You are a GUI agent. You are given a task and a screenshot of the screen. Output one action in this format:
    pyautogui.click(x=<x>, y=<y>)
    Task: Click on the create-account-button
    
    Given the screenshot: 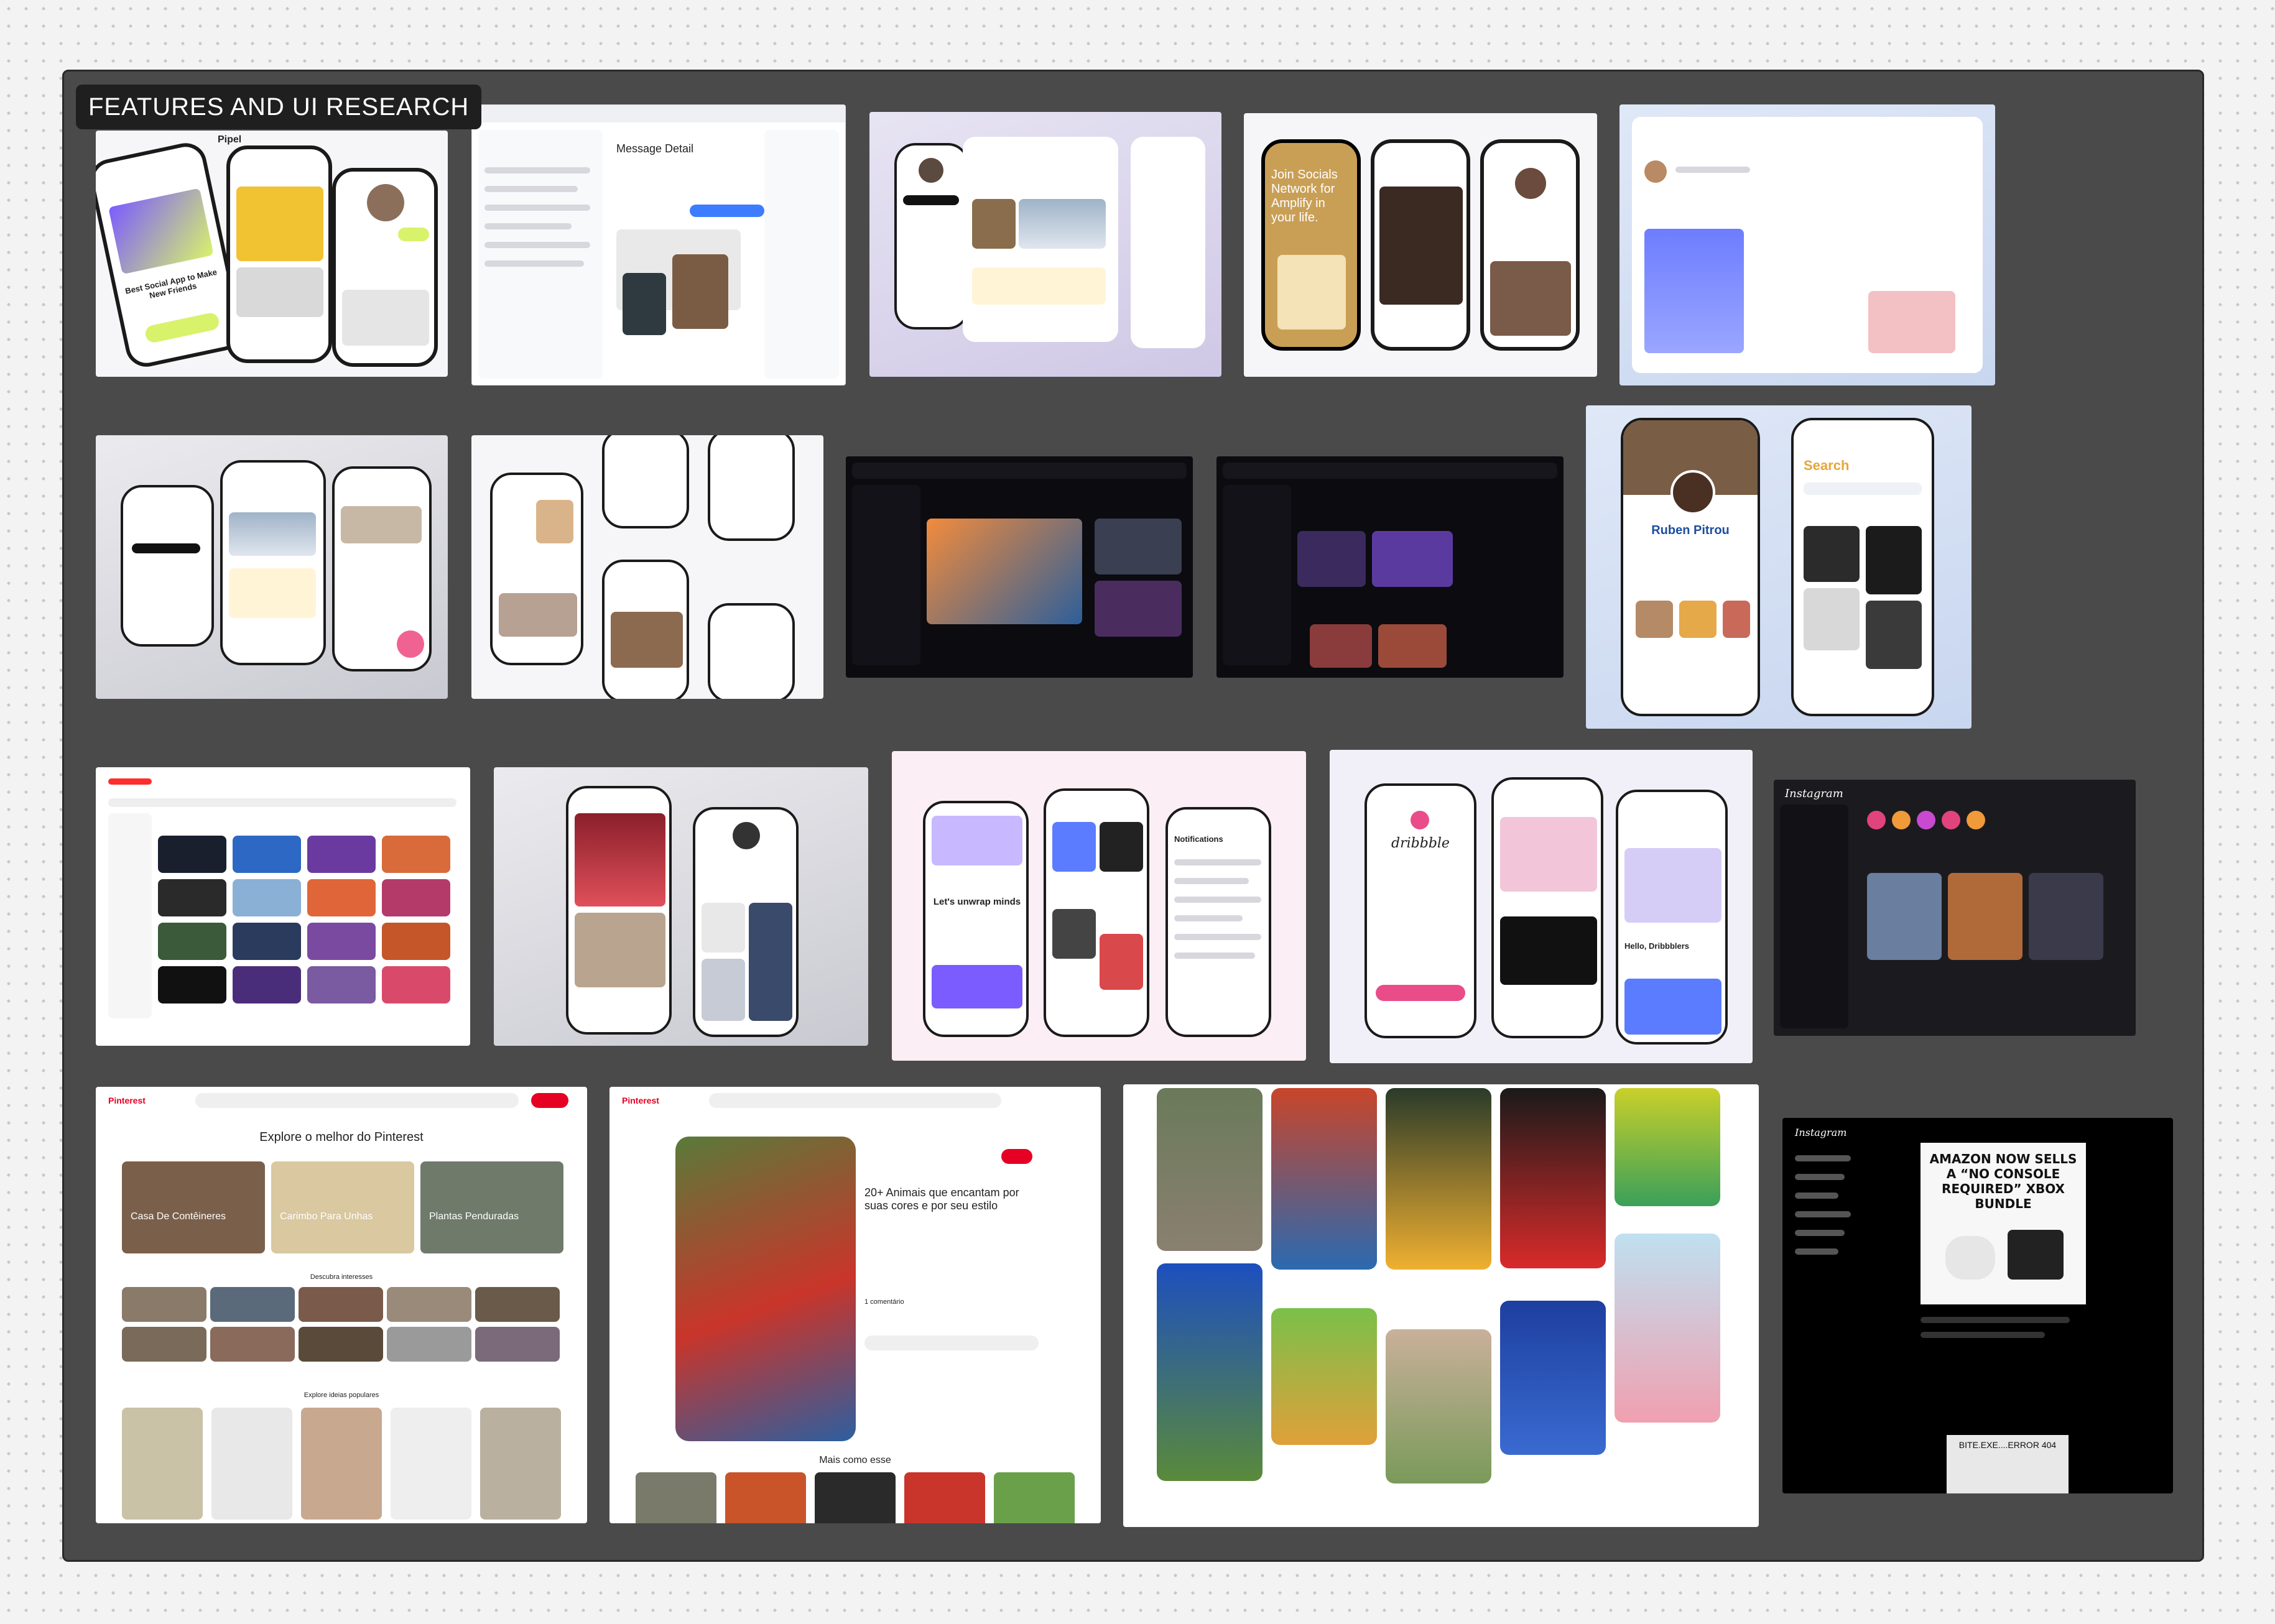 What is the action you would take?
    pyautogui.click(x=549, y=1101)
    